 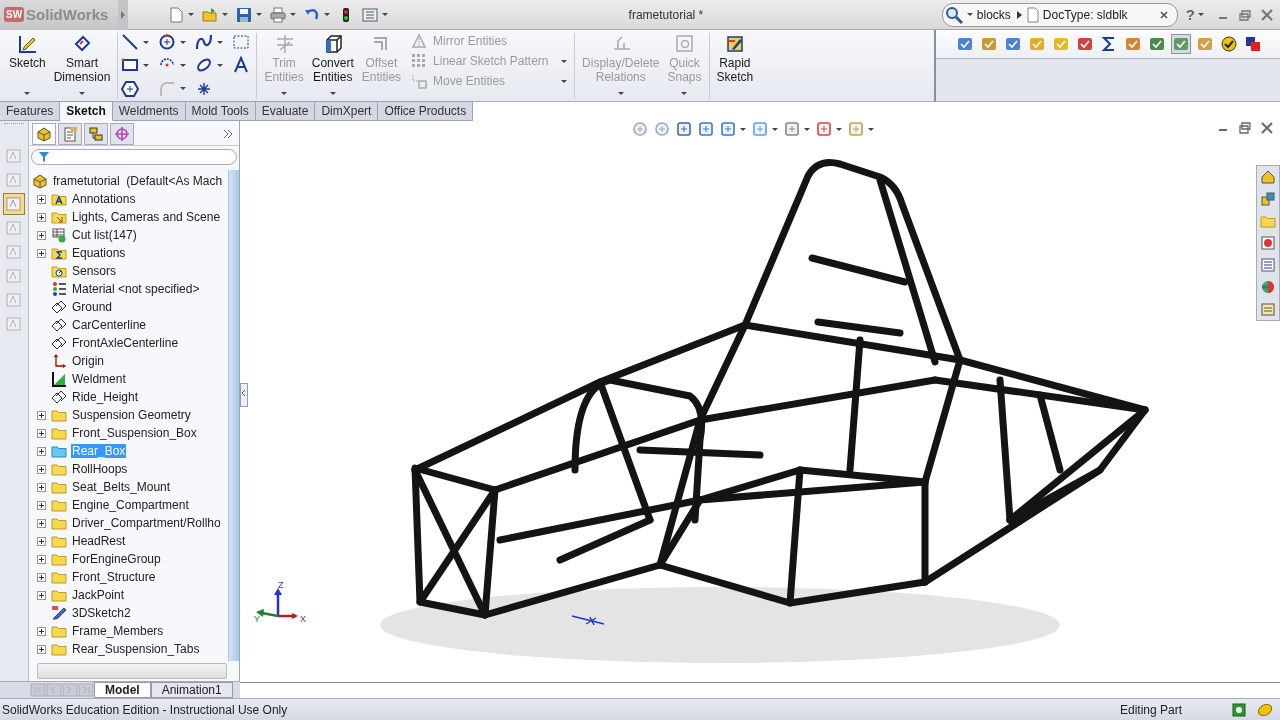 I want to click on parts-icon, so click(x=1268, y=199).